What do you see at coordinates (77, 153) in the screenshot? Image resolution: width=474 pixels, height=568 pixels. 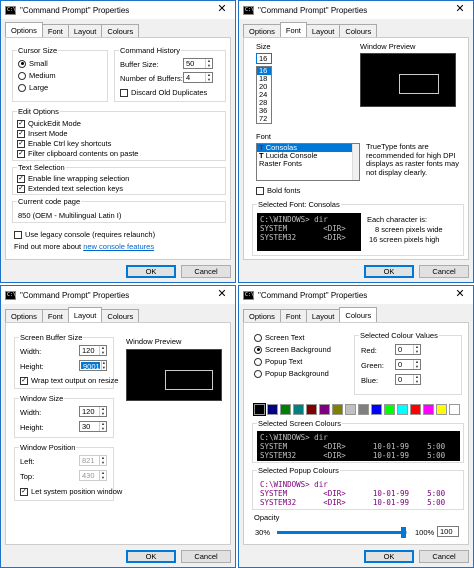 I see `filter-clipboard-checkbox: ✓ Filter clipboard contents on paste` at bounding box center [77, 153].